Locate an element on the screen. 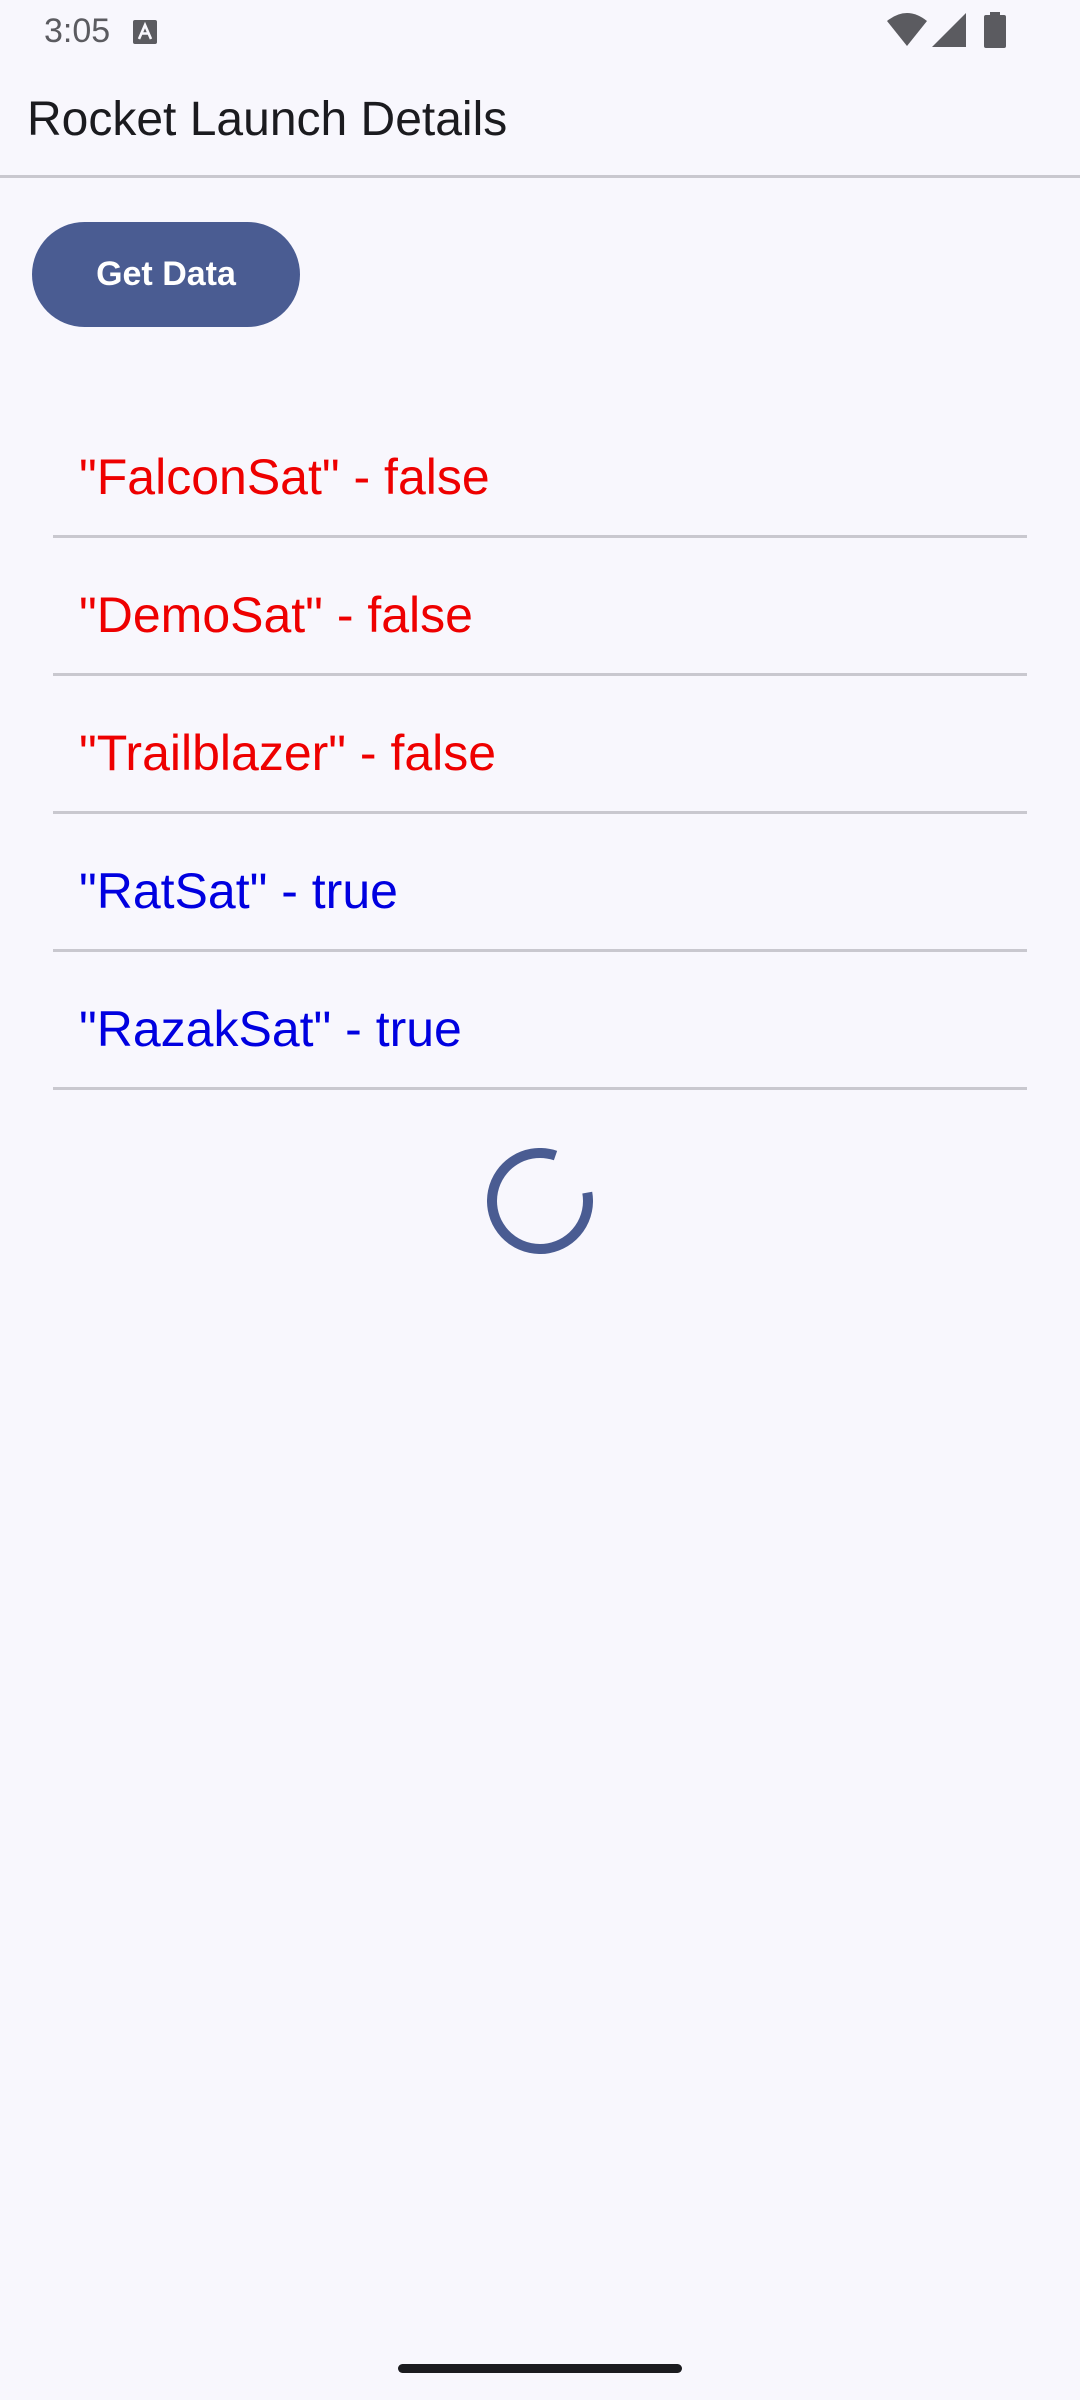 This screenshot has width=1080, height=2400. page-title: Rocket Launch Details is located at coordinates (267, 119).